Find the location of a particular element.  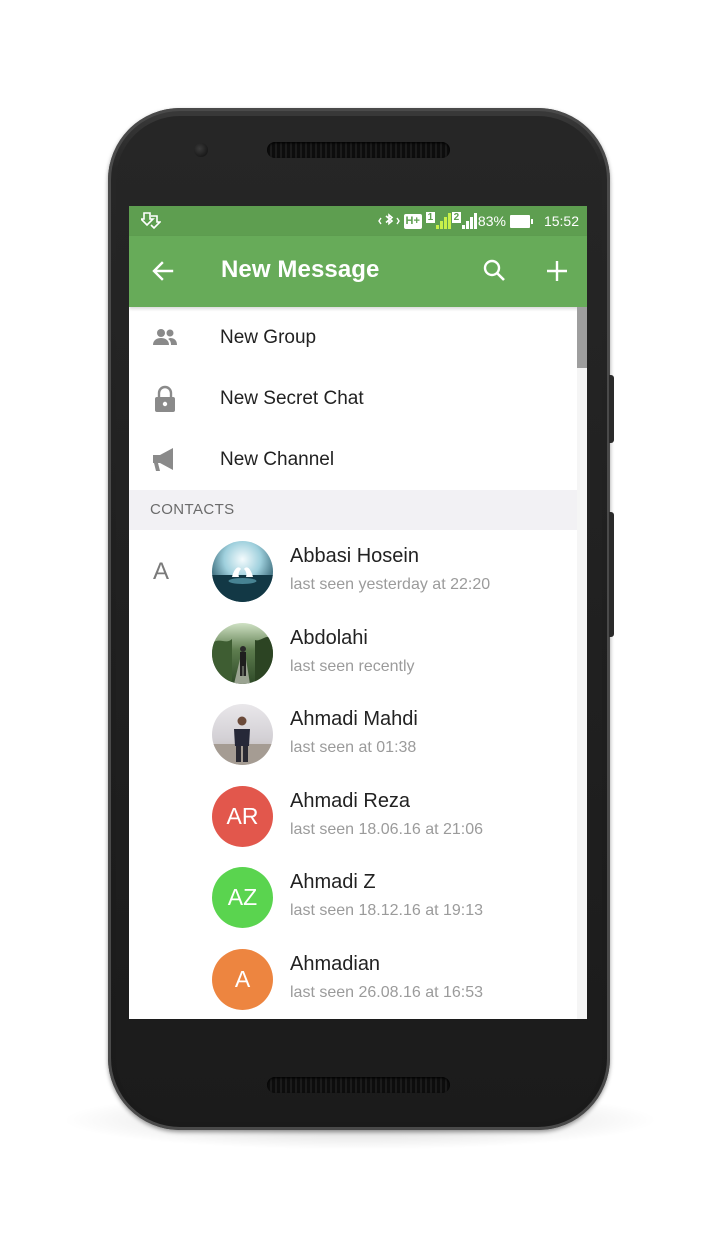

contact-row: A Ahmadian last seen 26.08.16 at 16:53 is located at coordinates (353, 979).